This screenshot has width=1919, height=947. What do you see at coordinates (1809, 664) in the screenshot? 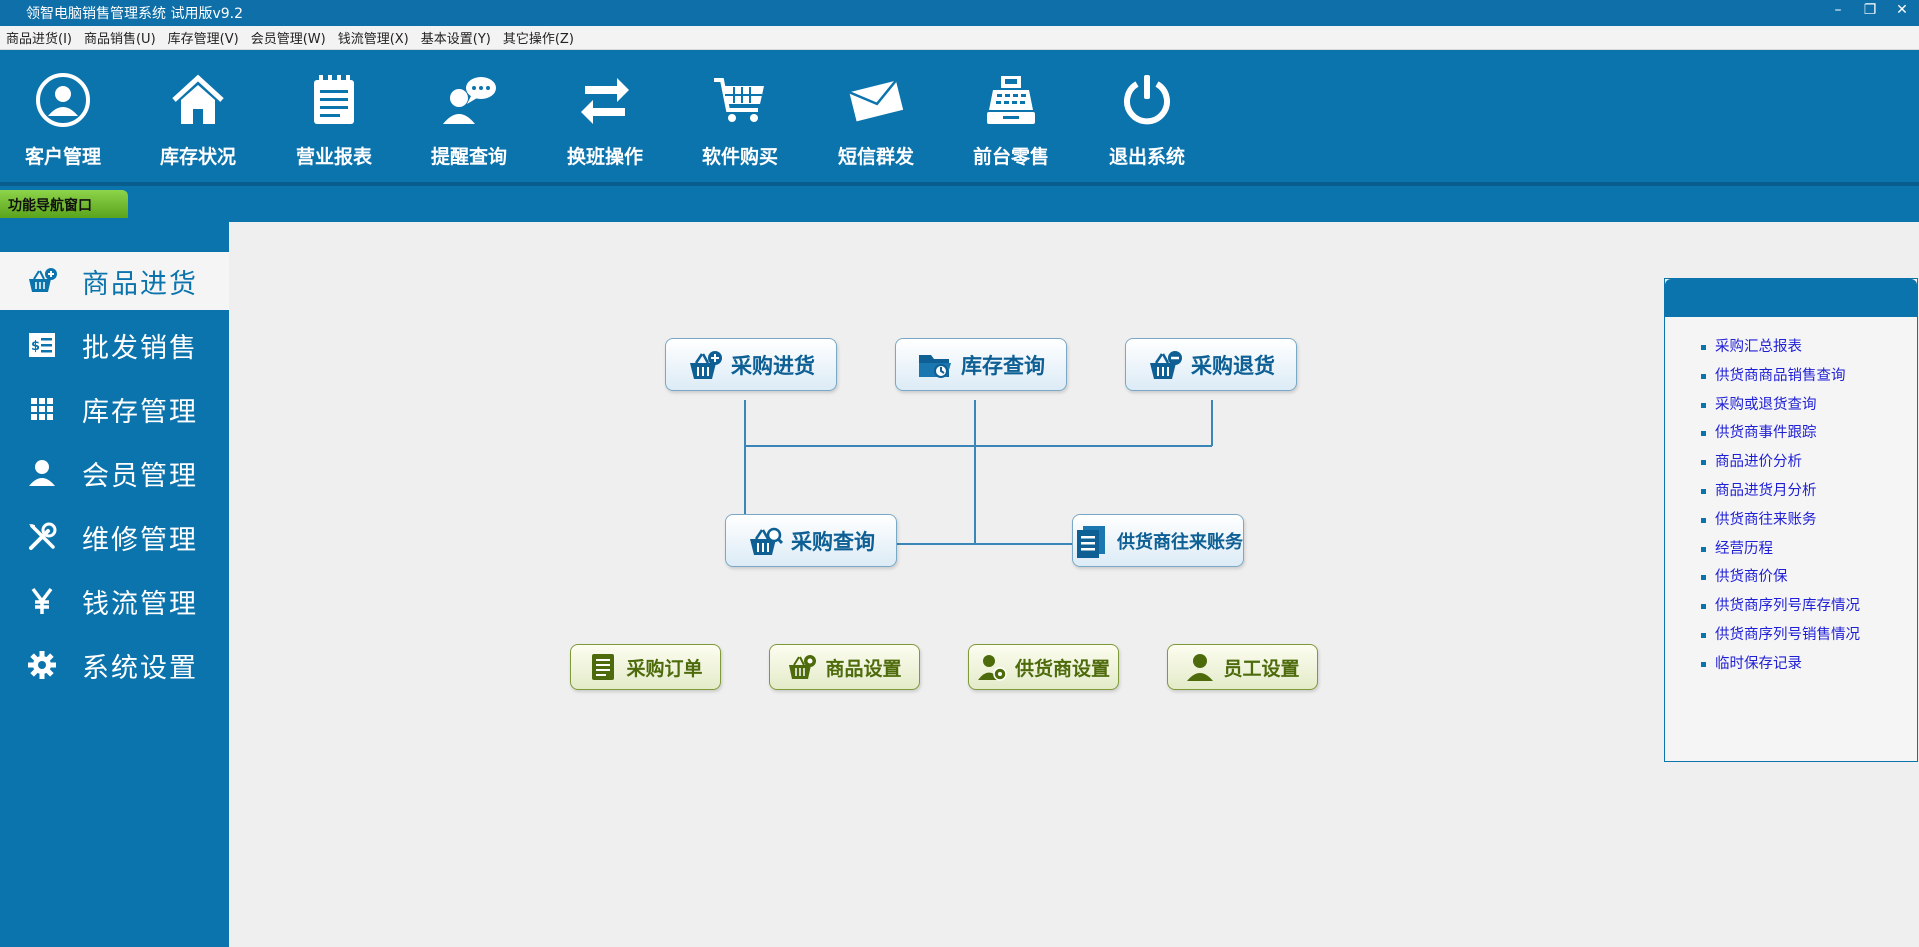
I see `link-temp-saved-records: 临时保存记录` at bounding box center [1809, 664].